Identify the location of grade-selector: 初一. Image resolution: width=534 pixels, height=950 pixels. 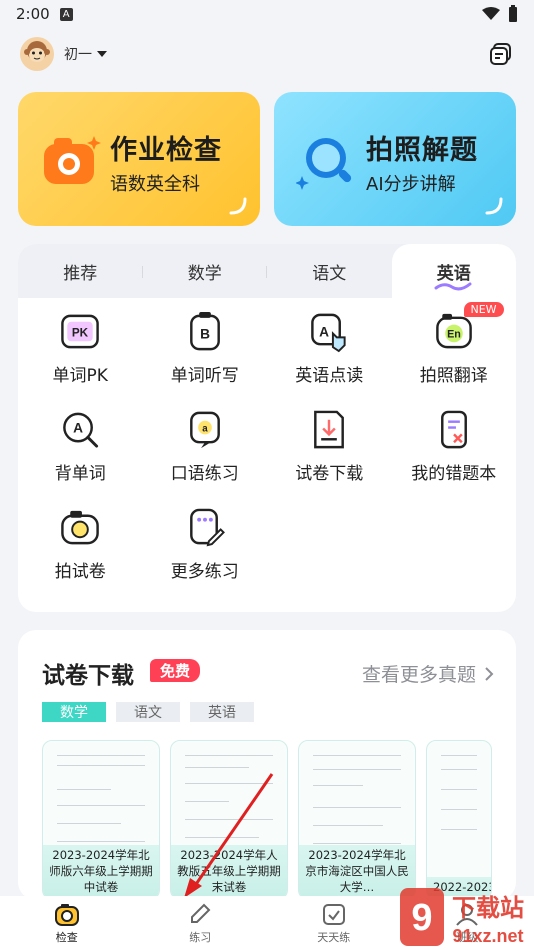
(86, 54).